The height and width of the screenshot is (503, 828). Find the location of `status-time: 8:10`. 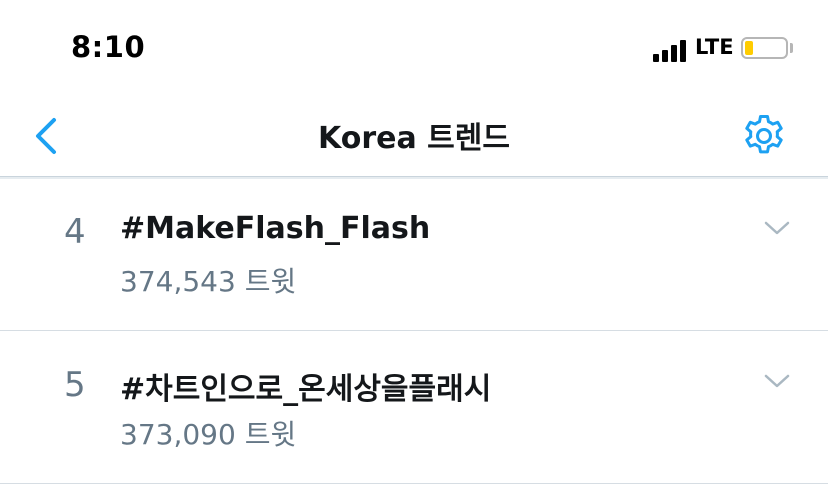

status-time: 8:10 is located at coordinates (108, 47).